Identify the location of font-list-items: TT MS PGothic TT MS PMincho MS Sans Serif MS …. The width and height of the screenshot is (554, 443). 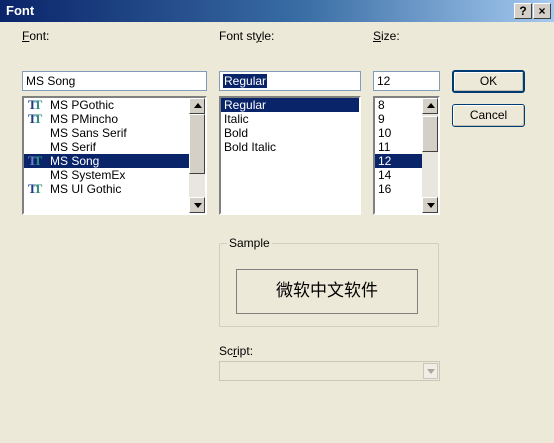
(106, 147).